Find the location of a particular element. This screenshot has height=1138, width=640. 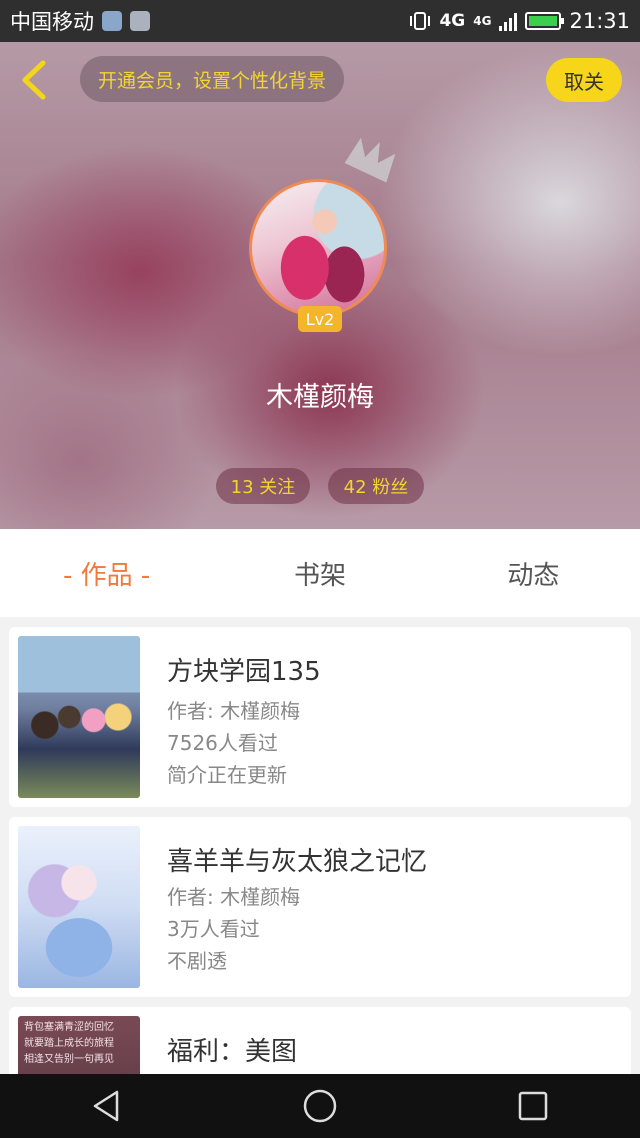

username: 木槿颜梅 is located at coordinates (320, 397).